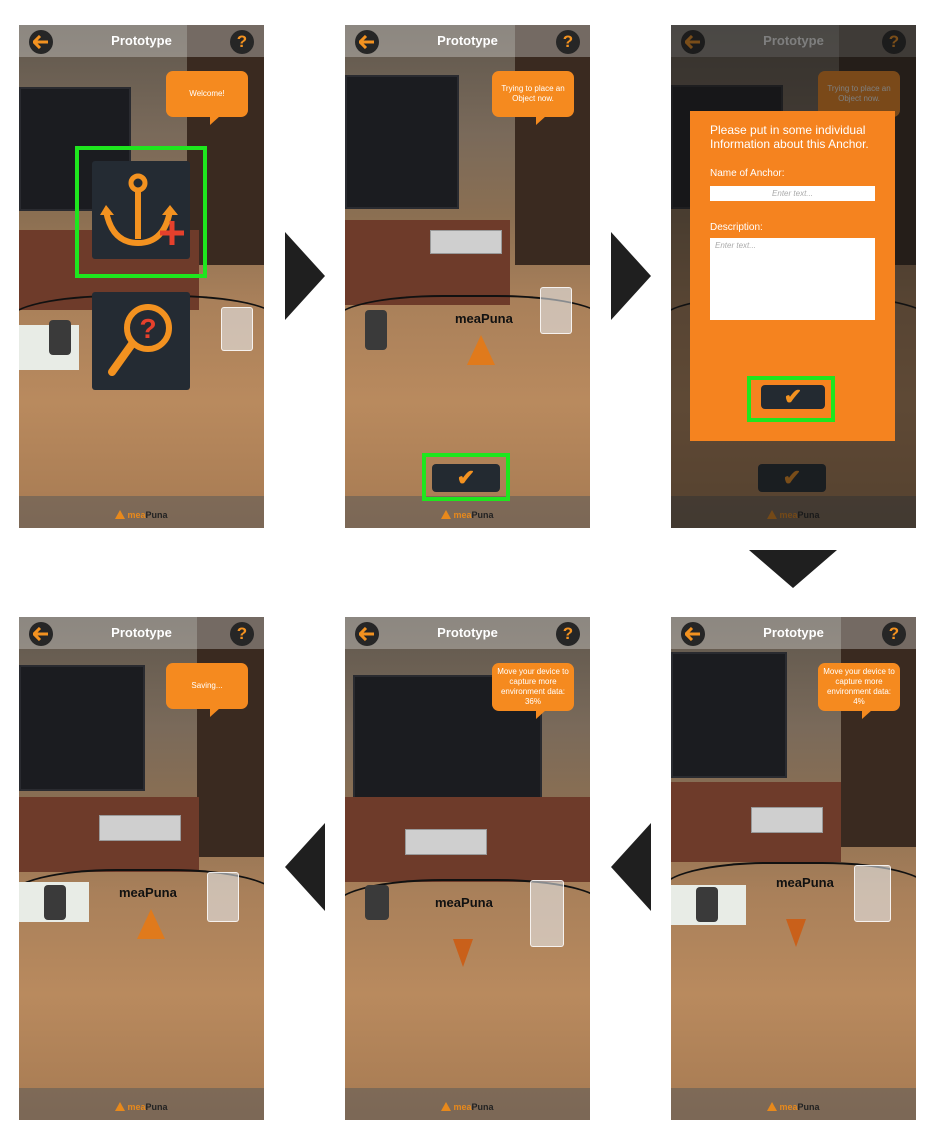 The image size is (940, 1132). I want to click on magnifier-question-icon: ?, so click(140, 340).